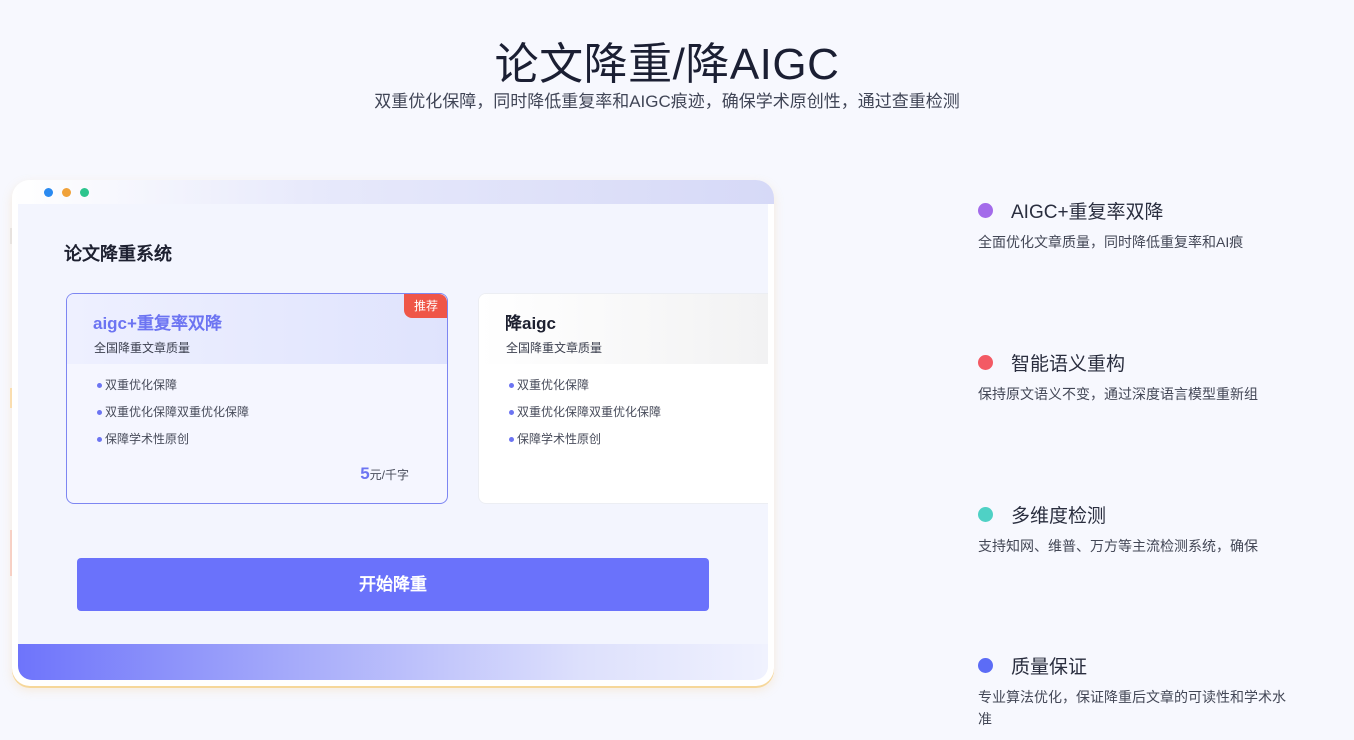 Image resolution: width=1354 pixels, height=740 pixels. What do you see at coordinates (257, 329) in the screenshot?
I see `plan-card-header: aigc+重复率双降 全国降重文章质量` at bounding box center [257, 329].